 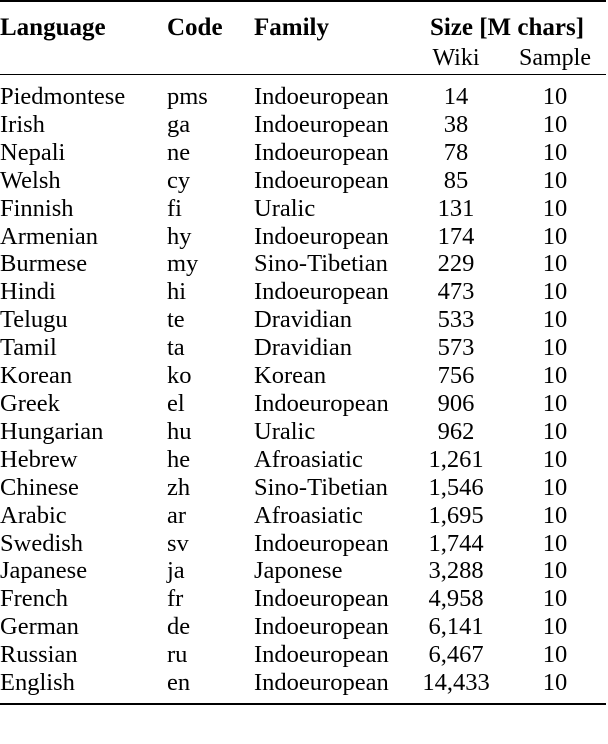 What do you see at coordinates (36, 376) in the screenshot?
I see `cell-language: Korean` at bounding box center [36, 376].